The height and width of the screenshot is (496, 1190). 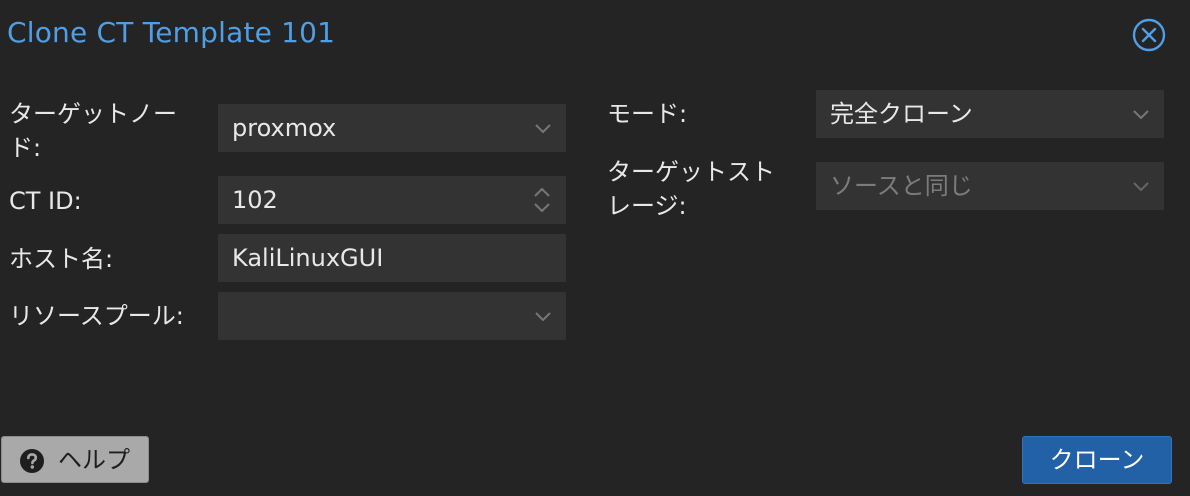 I want to click on target-storage-placeholder: ソースと同じ, so click(x=901, y=186).